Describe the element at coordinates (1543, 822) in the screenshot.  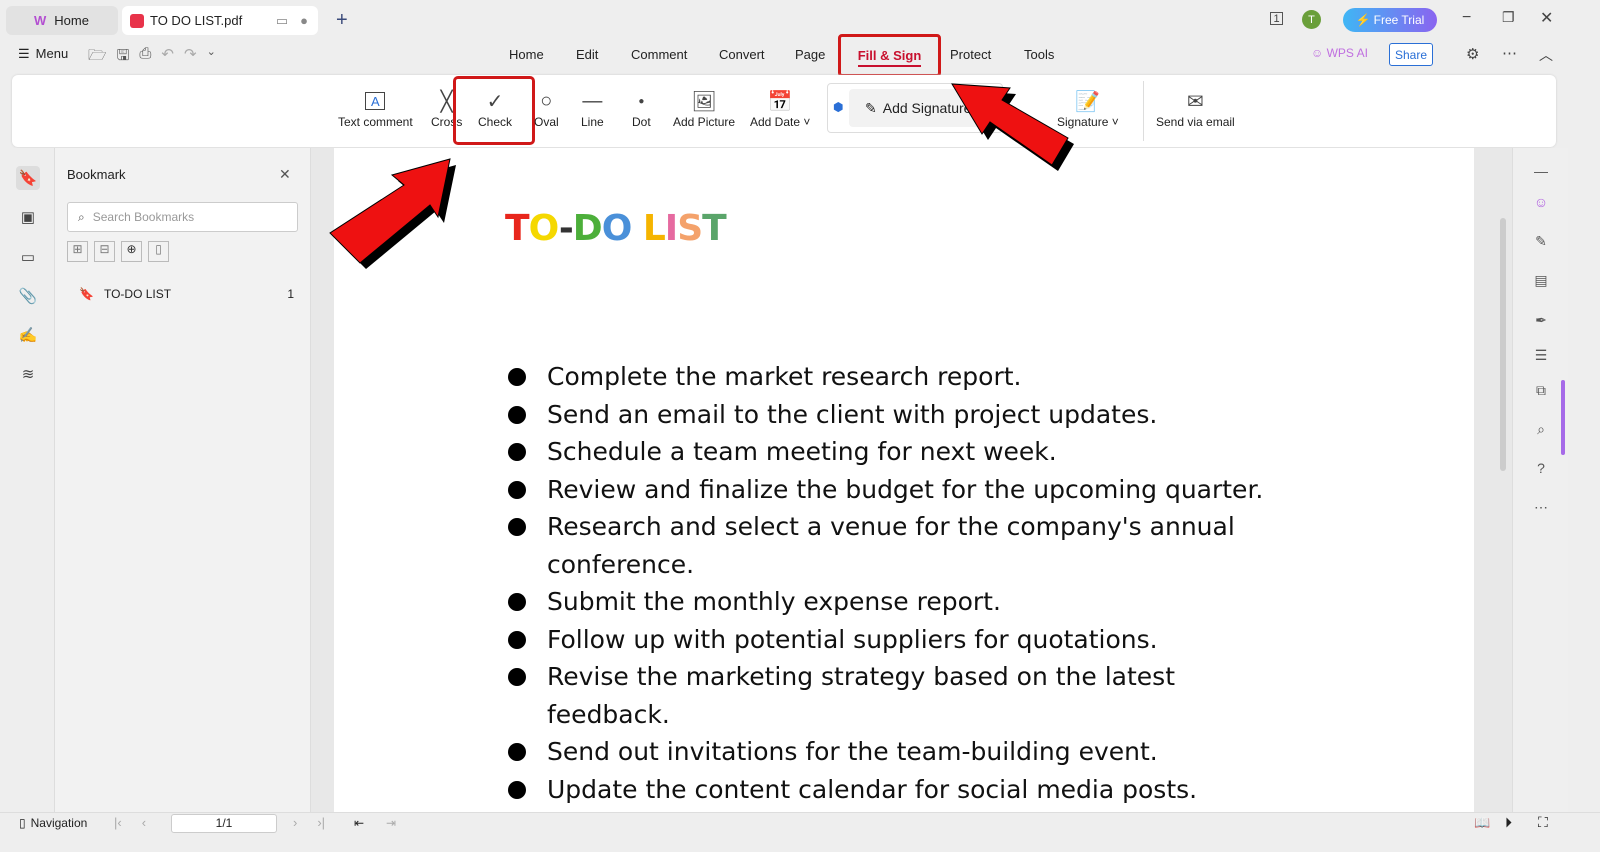
I see `fullscreen-icon: ⛶` at that location.